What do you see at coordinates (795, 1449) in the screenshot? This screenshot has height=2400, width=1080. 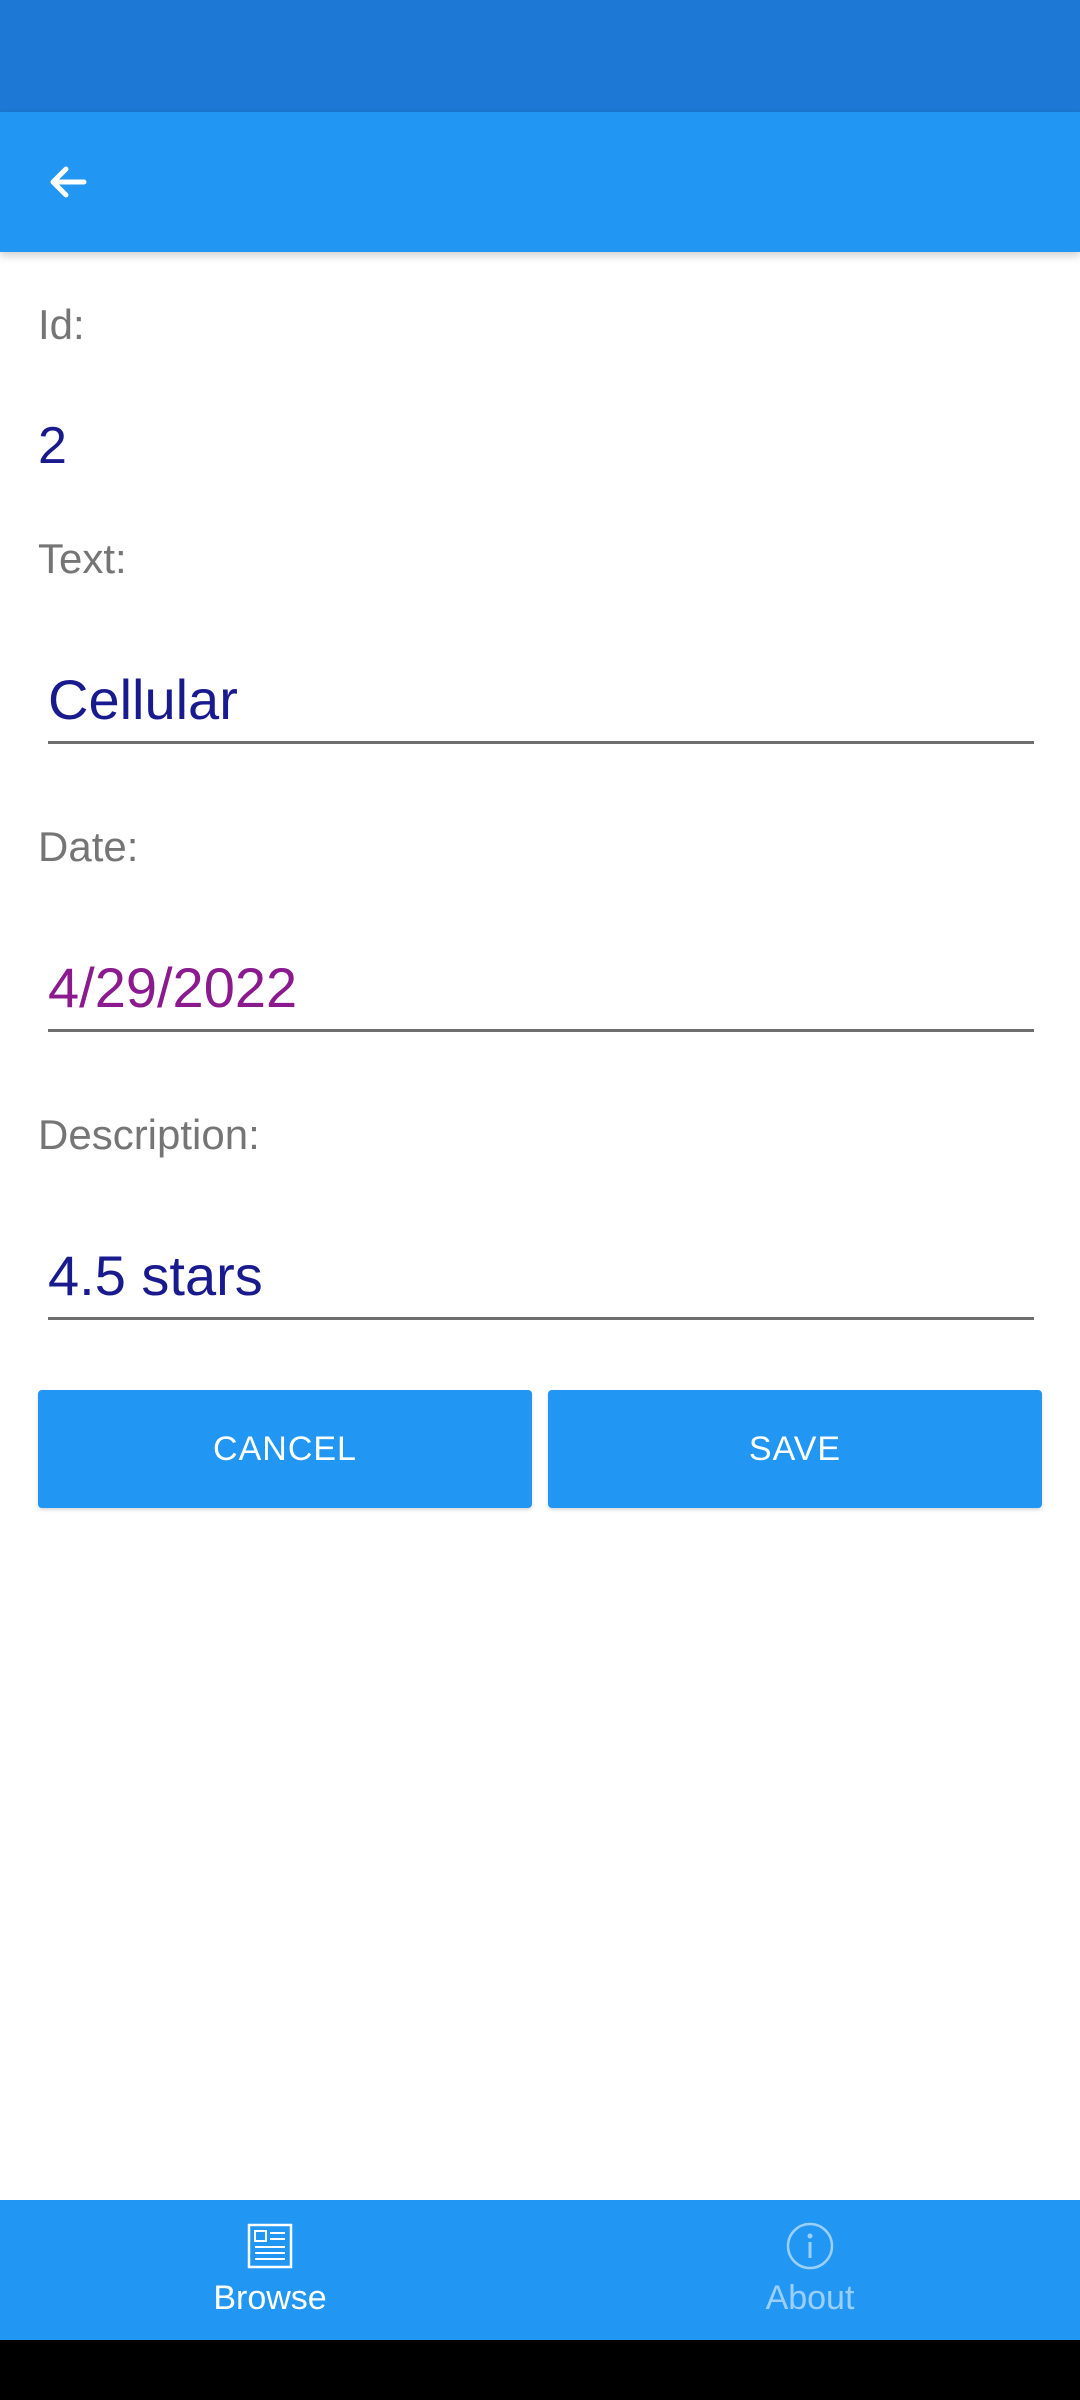 I see `save-button: SAVE` at bounding box center [795, 1449].